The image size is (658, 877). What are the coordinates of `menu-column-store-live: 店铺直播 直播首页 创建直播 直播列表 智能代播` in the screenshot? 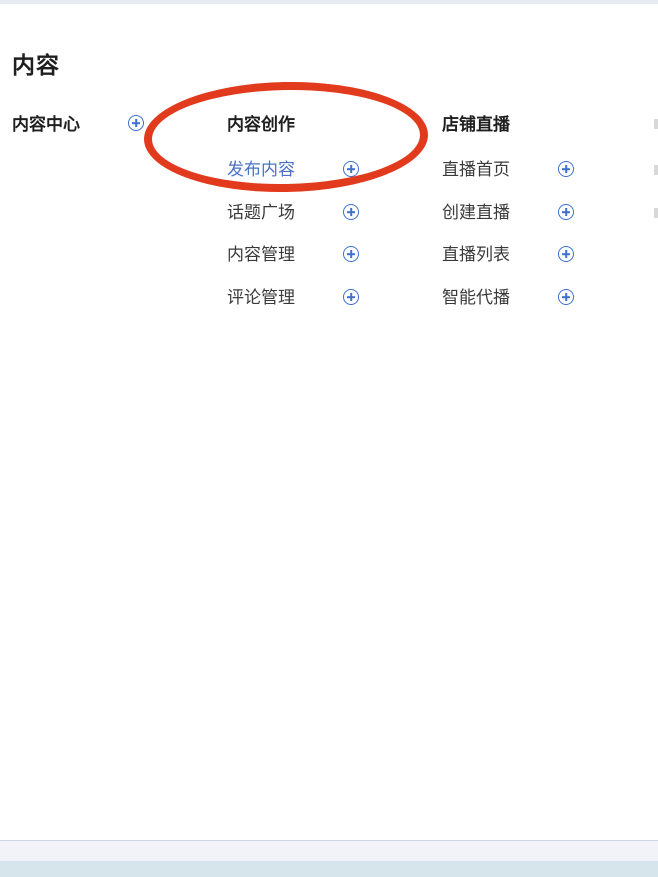 It's located at (512, 212).